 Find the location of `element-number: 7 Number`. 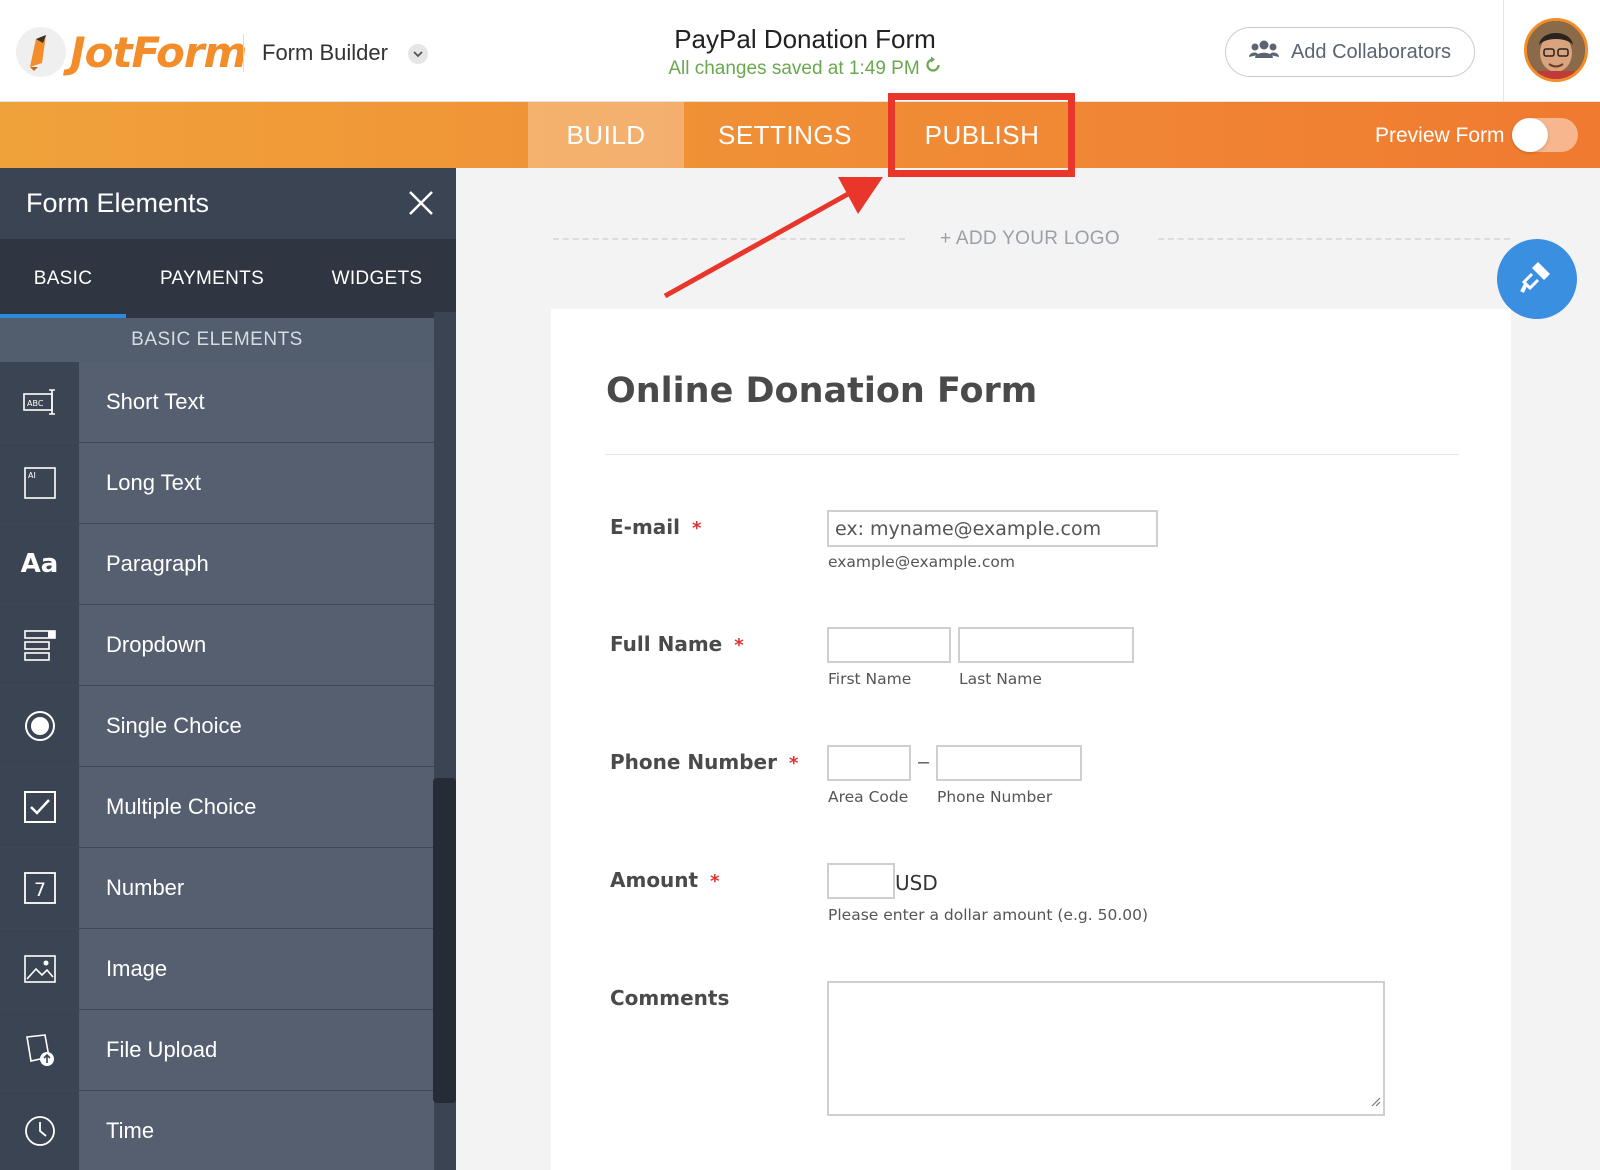

element-number: 7 Number is located at coordinates (217, 888).